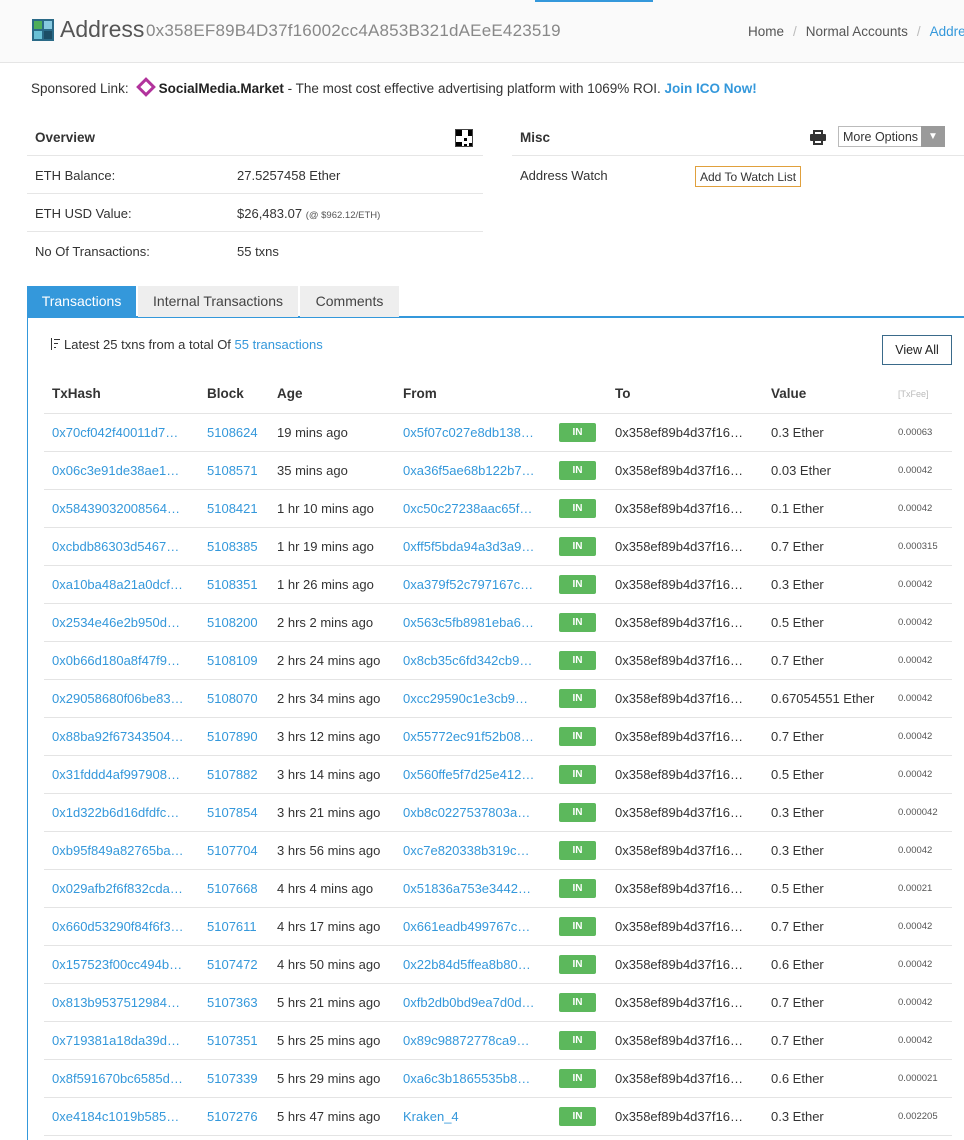 This screenshot has height=1140, width=964. Describe the element at coordinates (232, 1040) in the screenshot. I see `block-link: 5107351` at that location.